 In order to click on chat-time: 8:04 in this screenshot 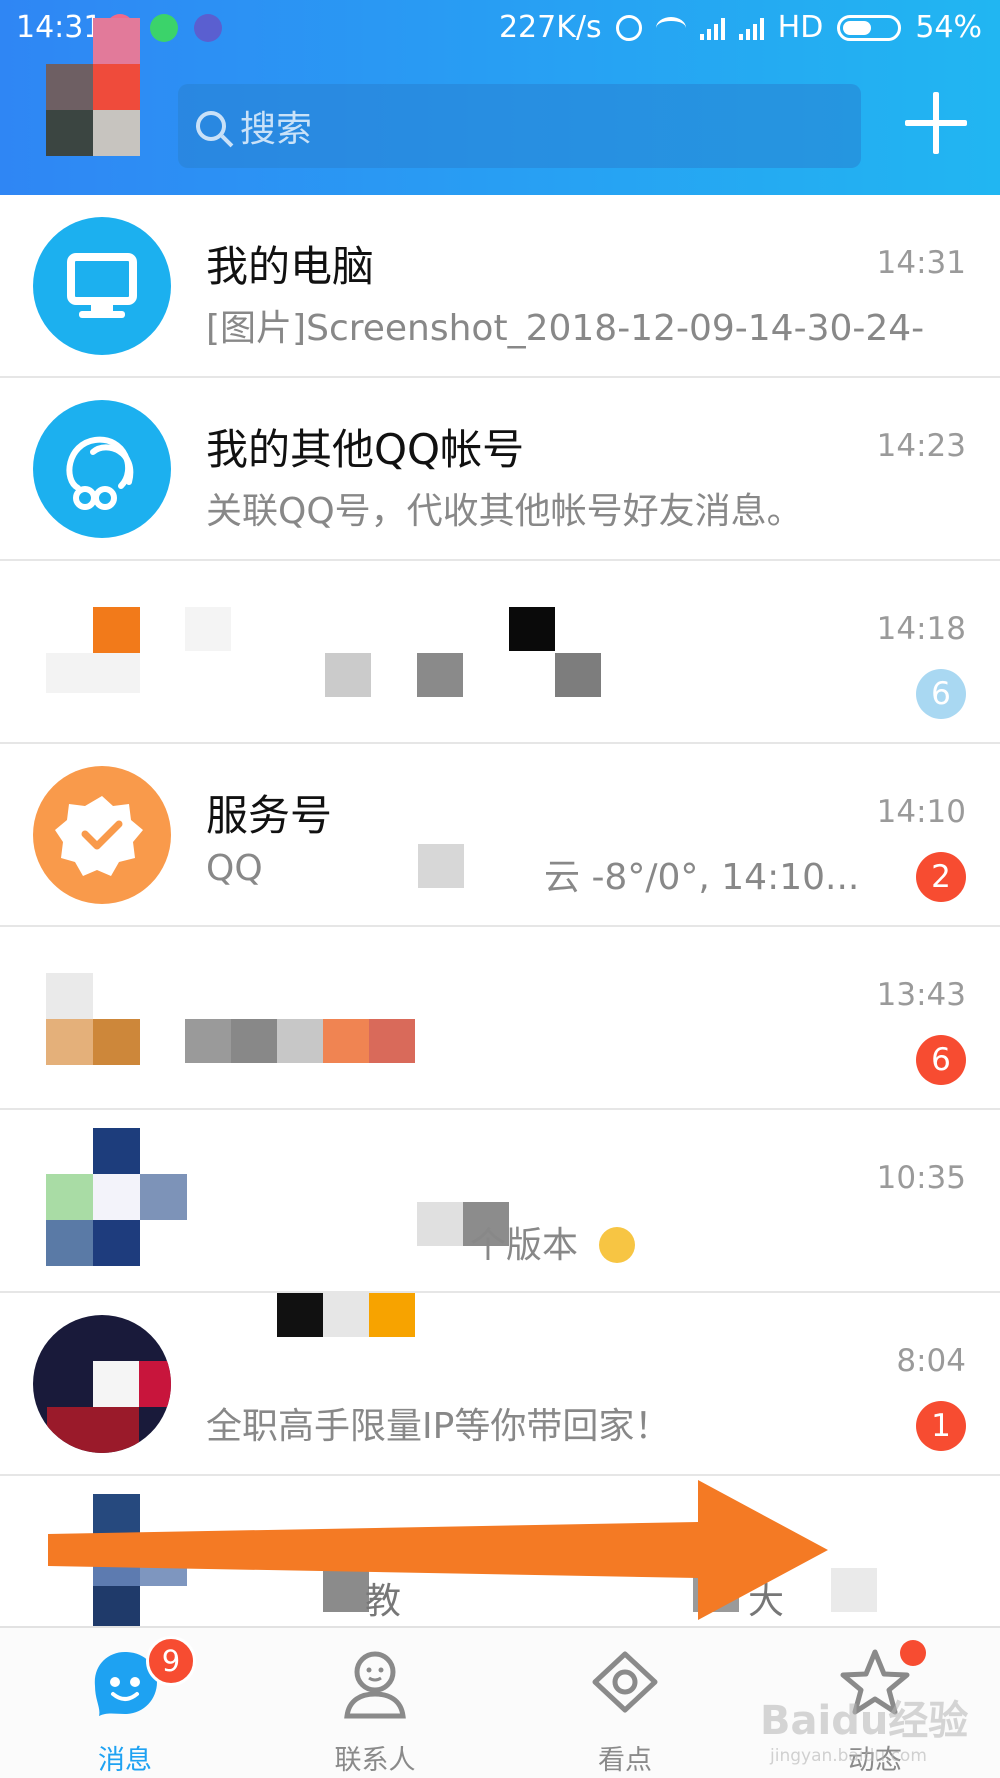, I will do `click(931, 1361)`.